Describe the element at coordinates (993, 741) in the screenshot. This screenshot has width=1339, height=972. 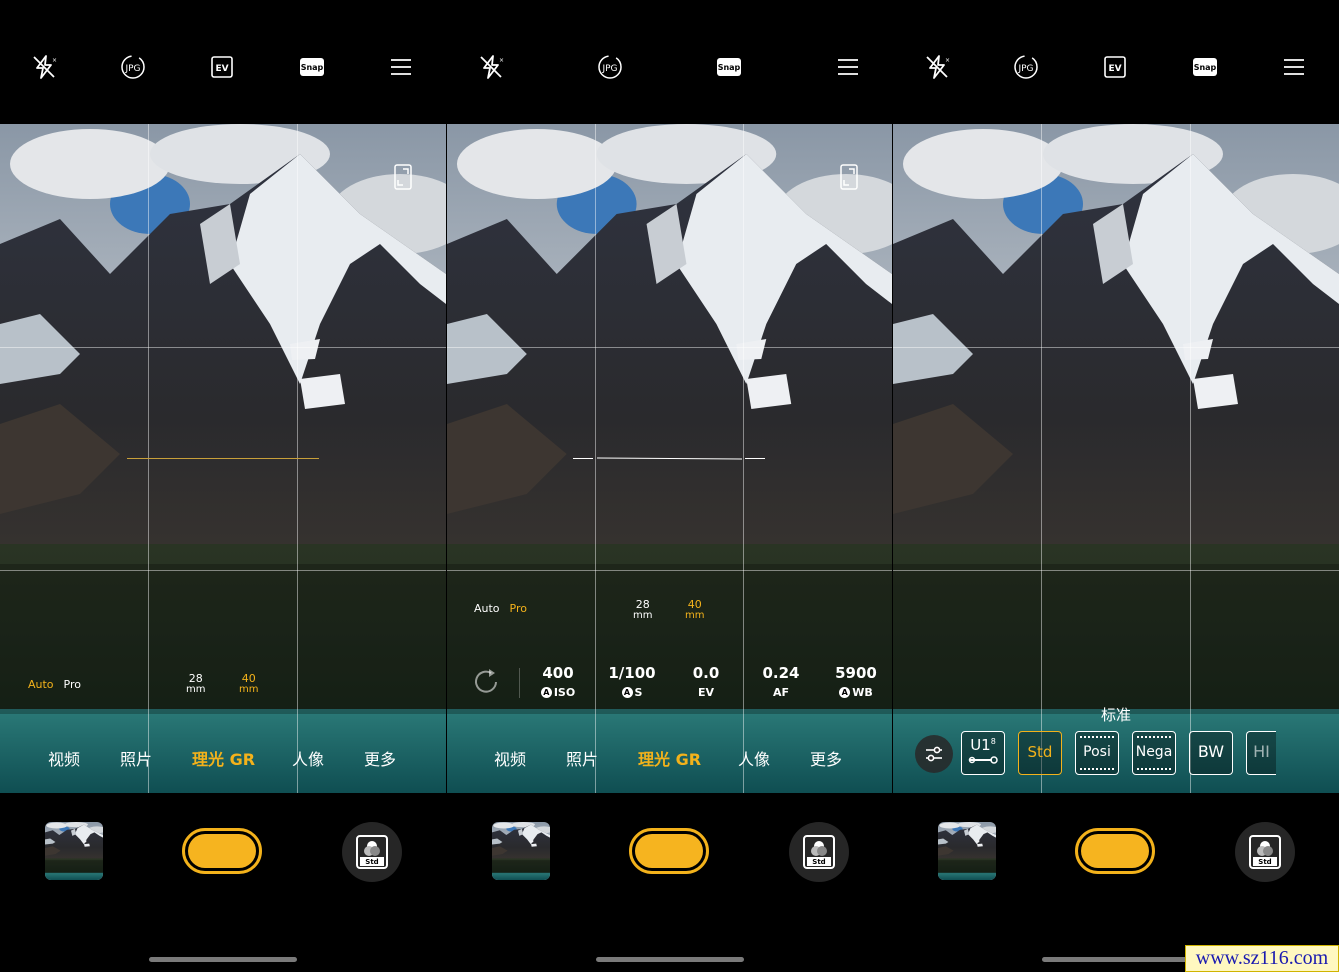
I see `preset-u1-superscript: 8` at that location.